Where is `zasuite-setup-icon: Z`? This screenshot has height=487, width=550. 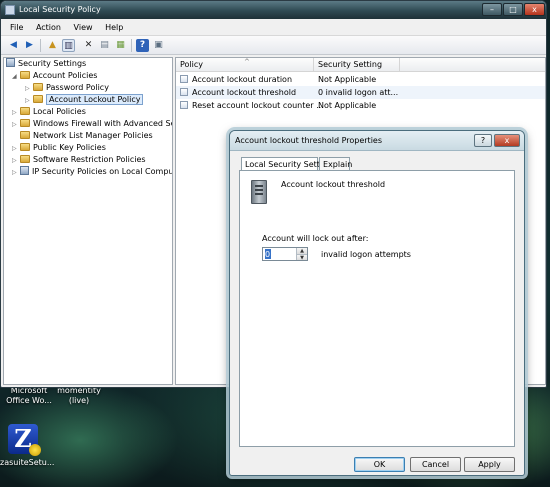
zasuite-setup-icon: Z is located at coordinates (24, 440).